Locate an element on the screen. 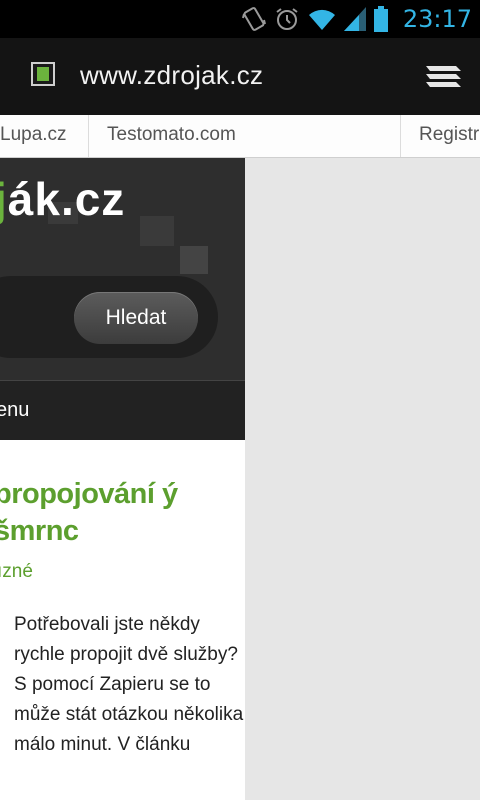  url-field: www.zdrojak.cz is located at coordinates (171, 75).